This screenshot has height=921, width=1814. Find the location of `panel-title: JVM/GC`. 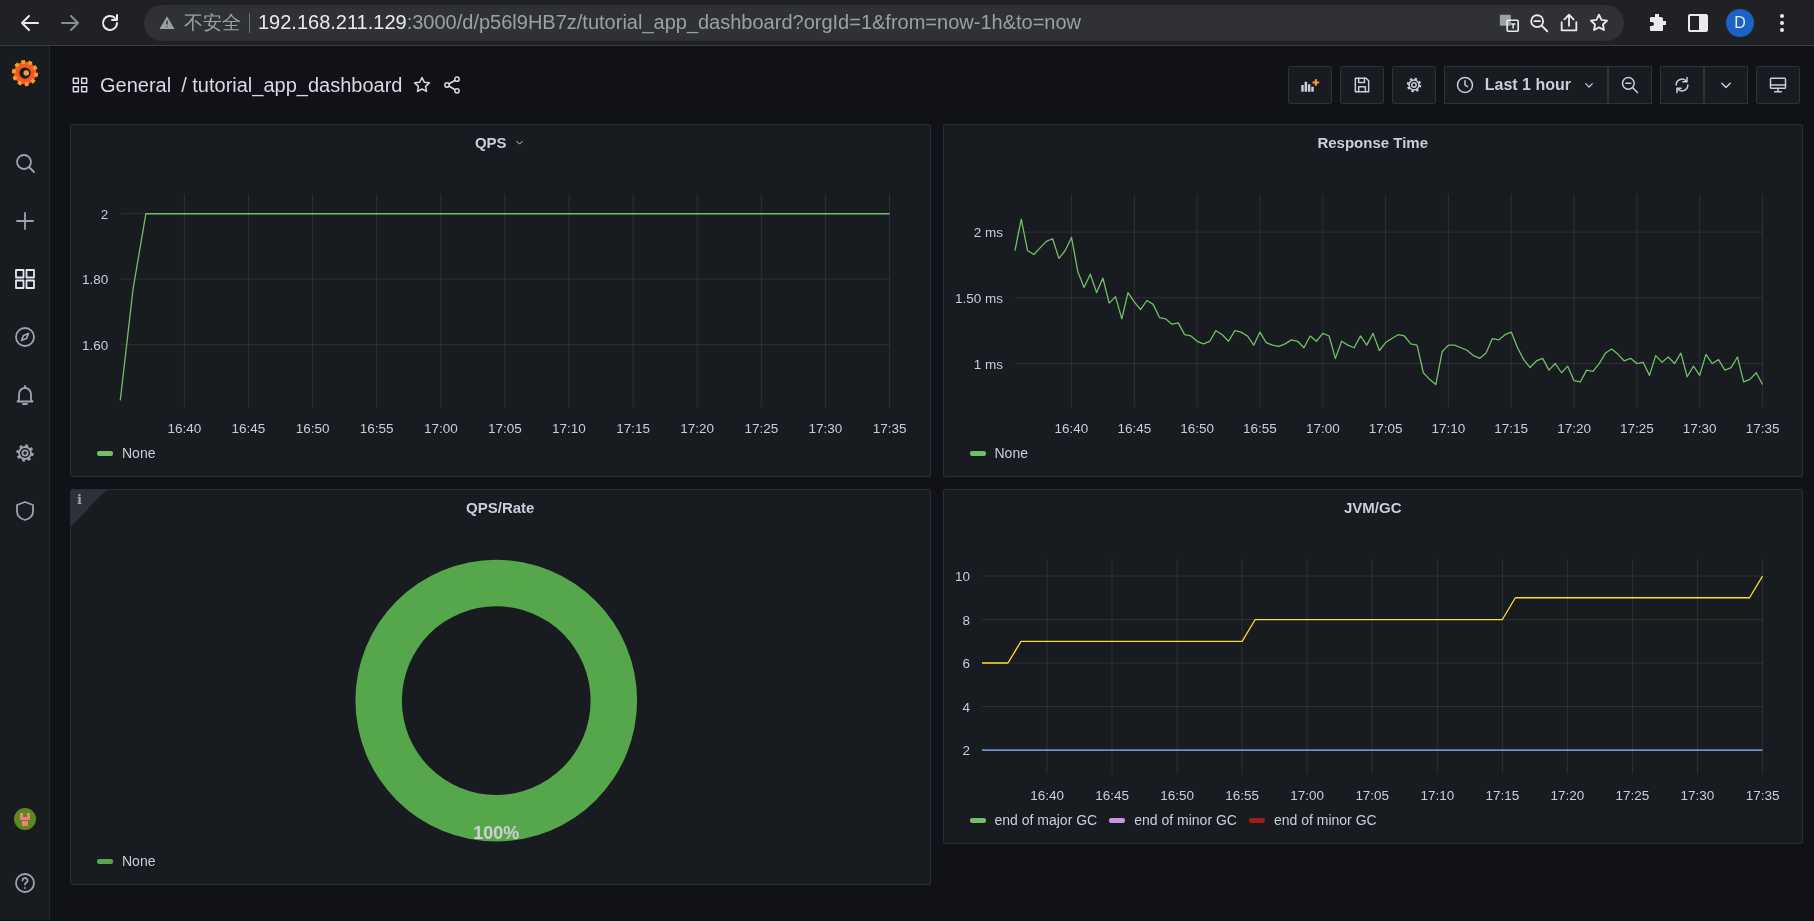

panel-title: JVM/GC is located at coordinates (1373, 507).